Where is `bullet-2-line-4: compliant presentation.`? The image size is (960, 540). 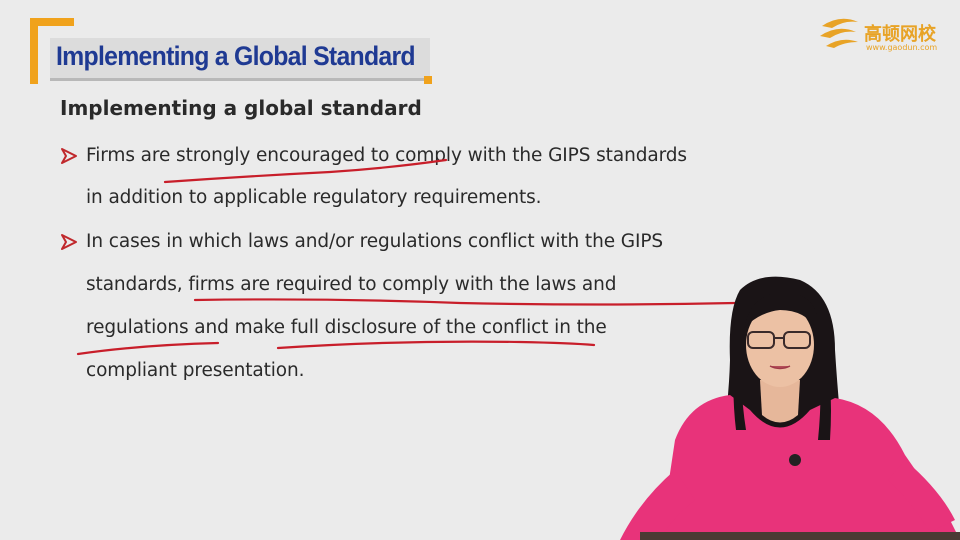 bullet-2-line-4: compliant presentation. is located at coordinates (195, 370).